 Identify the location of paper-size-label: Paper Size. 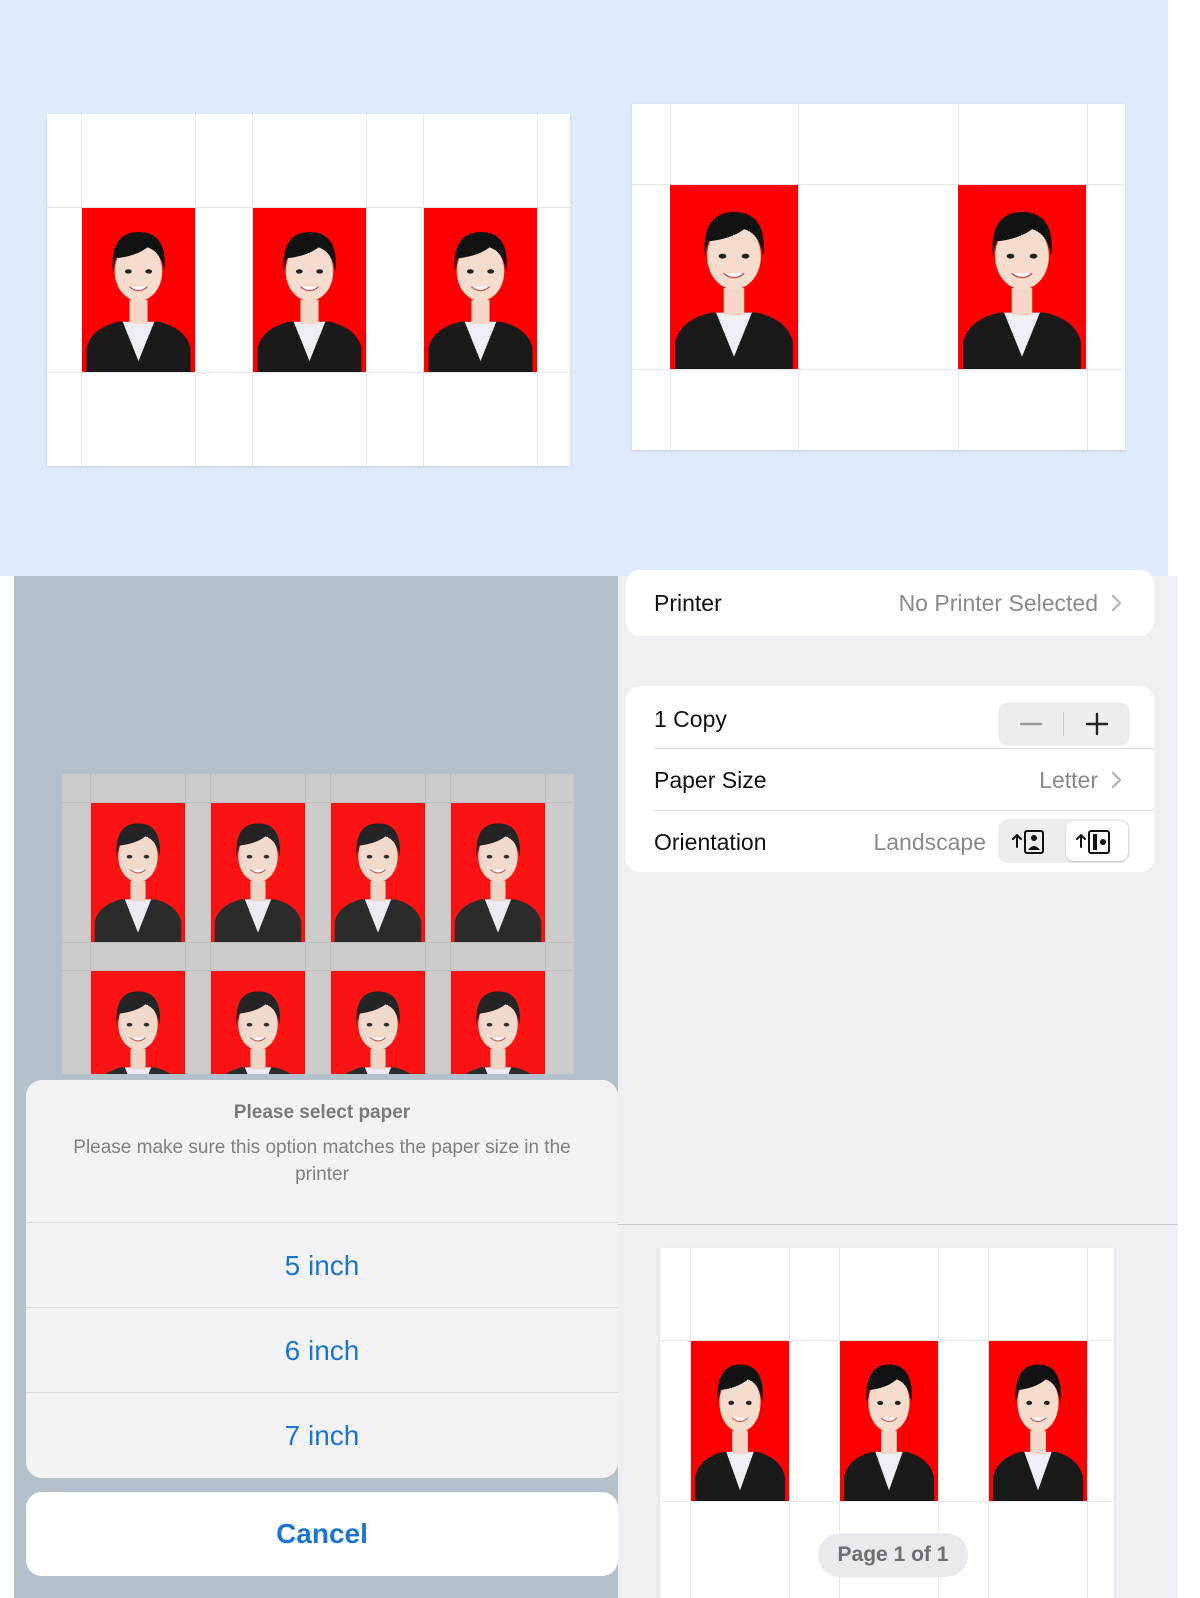
(710, 780).